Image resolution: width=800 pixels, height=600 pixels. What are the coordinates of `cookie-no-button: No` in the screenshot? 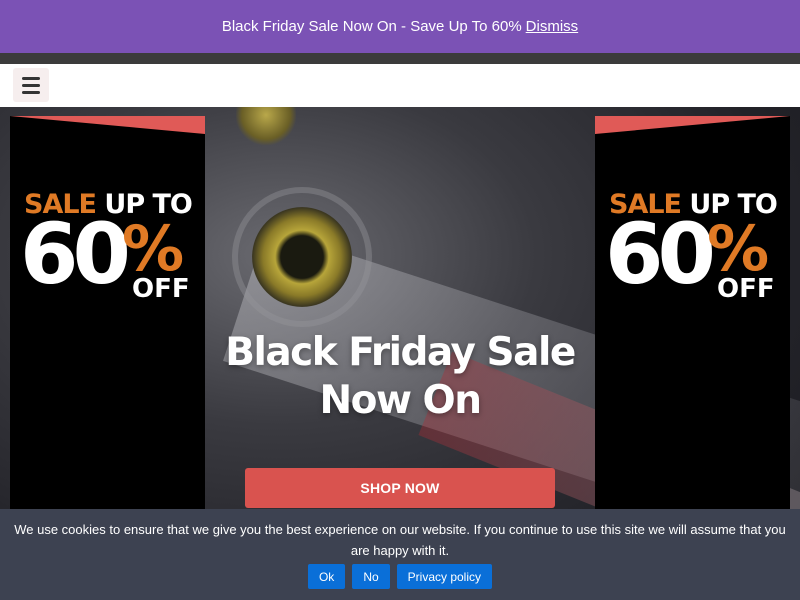 It's located at (371, 576).